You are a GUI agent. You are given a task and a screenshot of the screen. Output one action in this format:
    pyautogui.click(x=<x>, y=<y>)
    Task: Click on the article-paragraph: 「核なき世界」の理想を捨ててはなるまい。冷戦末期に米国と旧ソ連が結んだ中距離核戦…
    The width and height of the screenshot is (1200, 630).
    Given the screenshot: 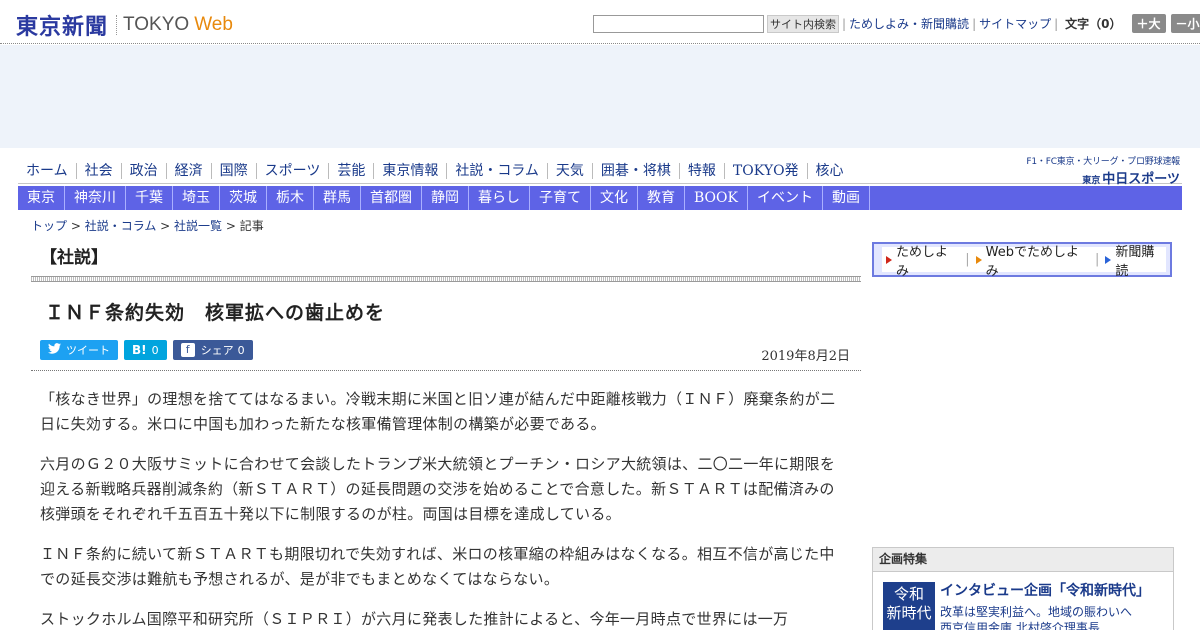 What is the action you would take?
    pyautogui.click(x=438, y=411)
    